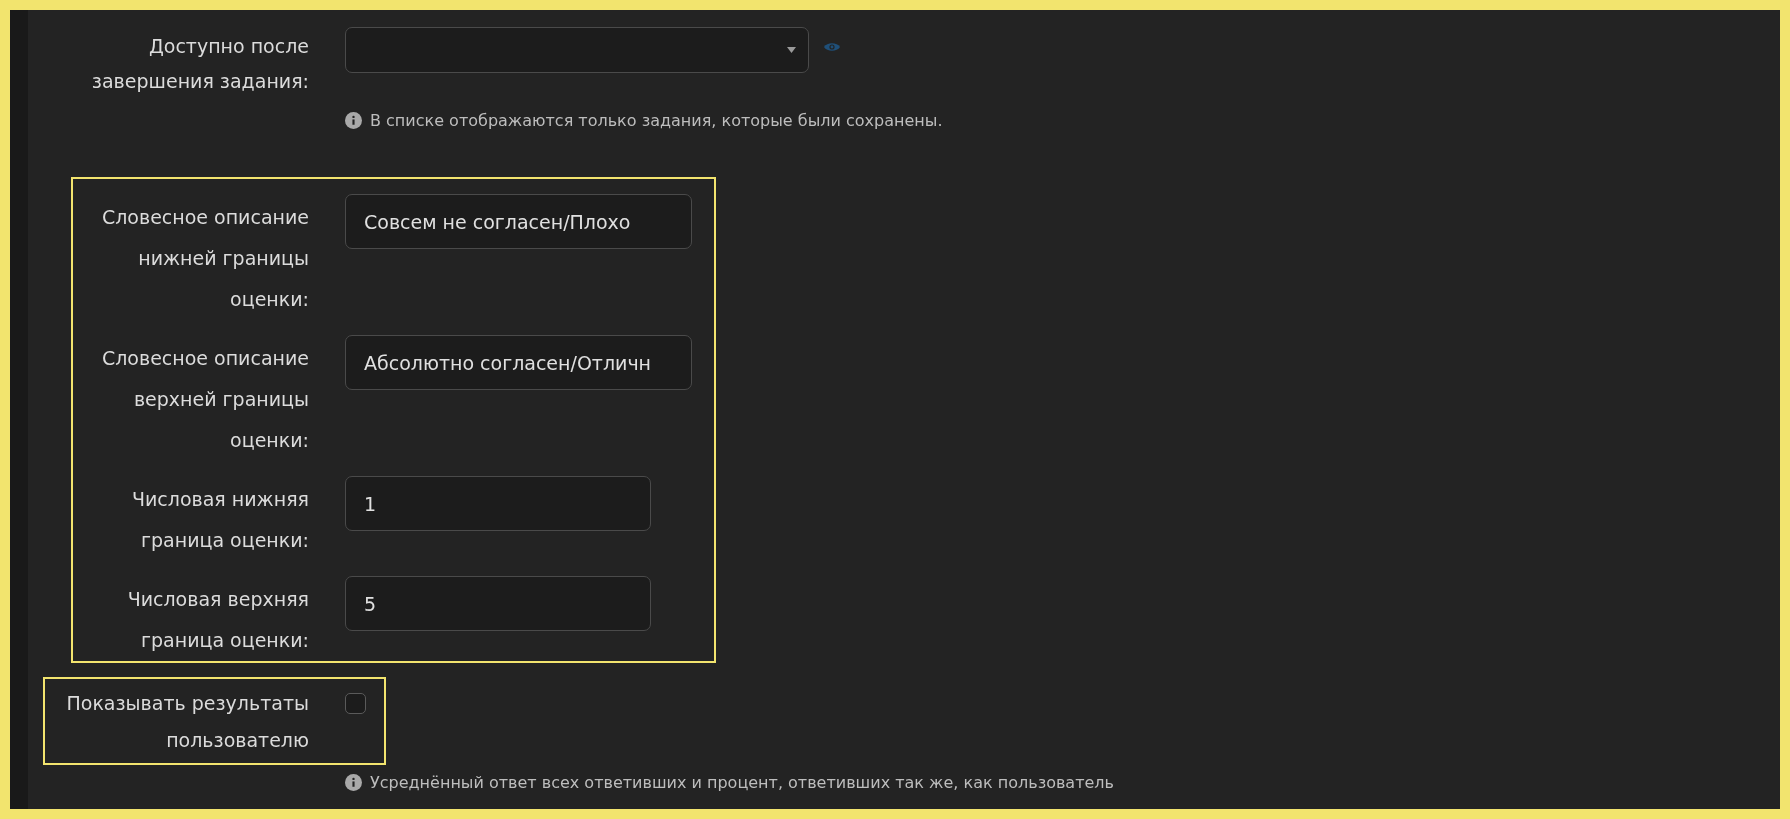 This screenshot has width=1790, height=819. What do you see at coordinates (217, 620) in the screenshot?
I see `field-label: Числовая верхняя граница оценки:` at bounding box center [217, 620].